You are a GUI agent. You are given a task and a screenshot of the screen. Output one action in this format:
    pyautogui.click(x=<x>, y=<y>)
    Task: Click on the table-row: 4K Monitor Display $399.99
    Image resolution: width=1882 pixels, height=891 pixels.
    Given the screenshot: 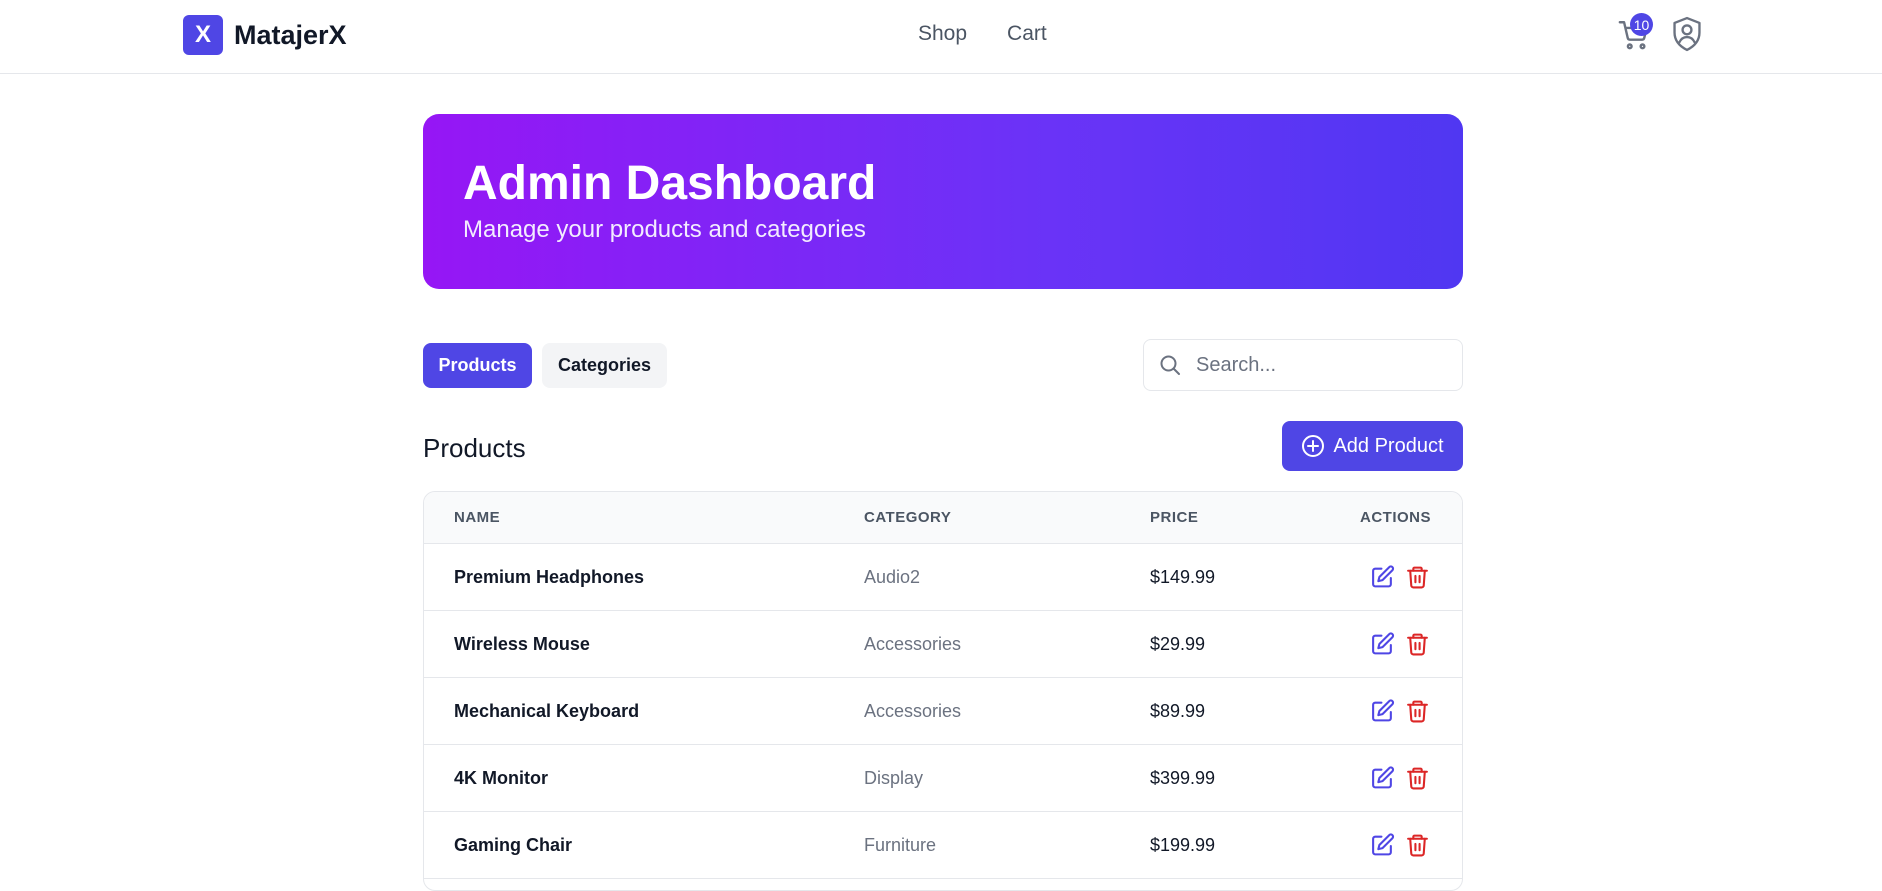 What is the action you would take?
    pyautogui.click(x=943, y=778)
    